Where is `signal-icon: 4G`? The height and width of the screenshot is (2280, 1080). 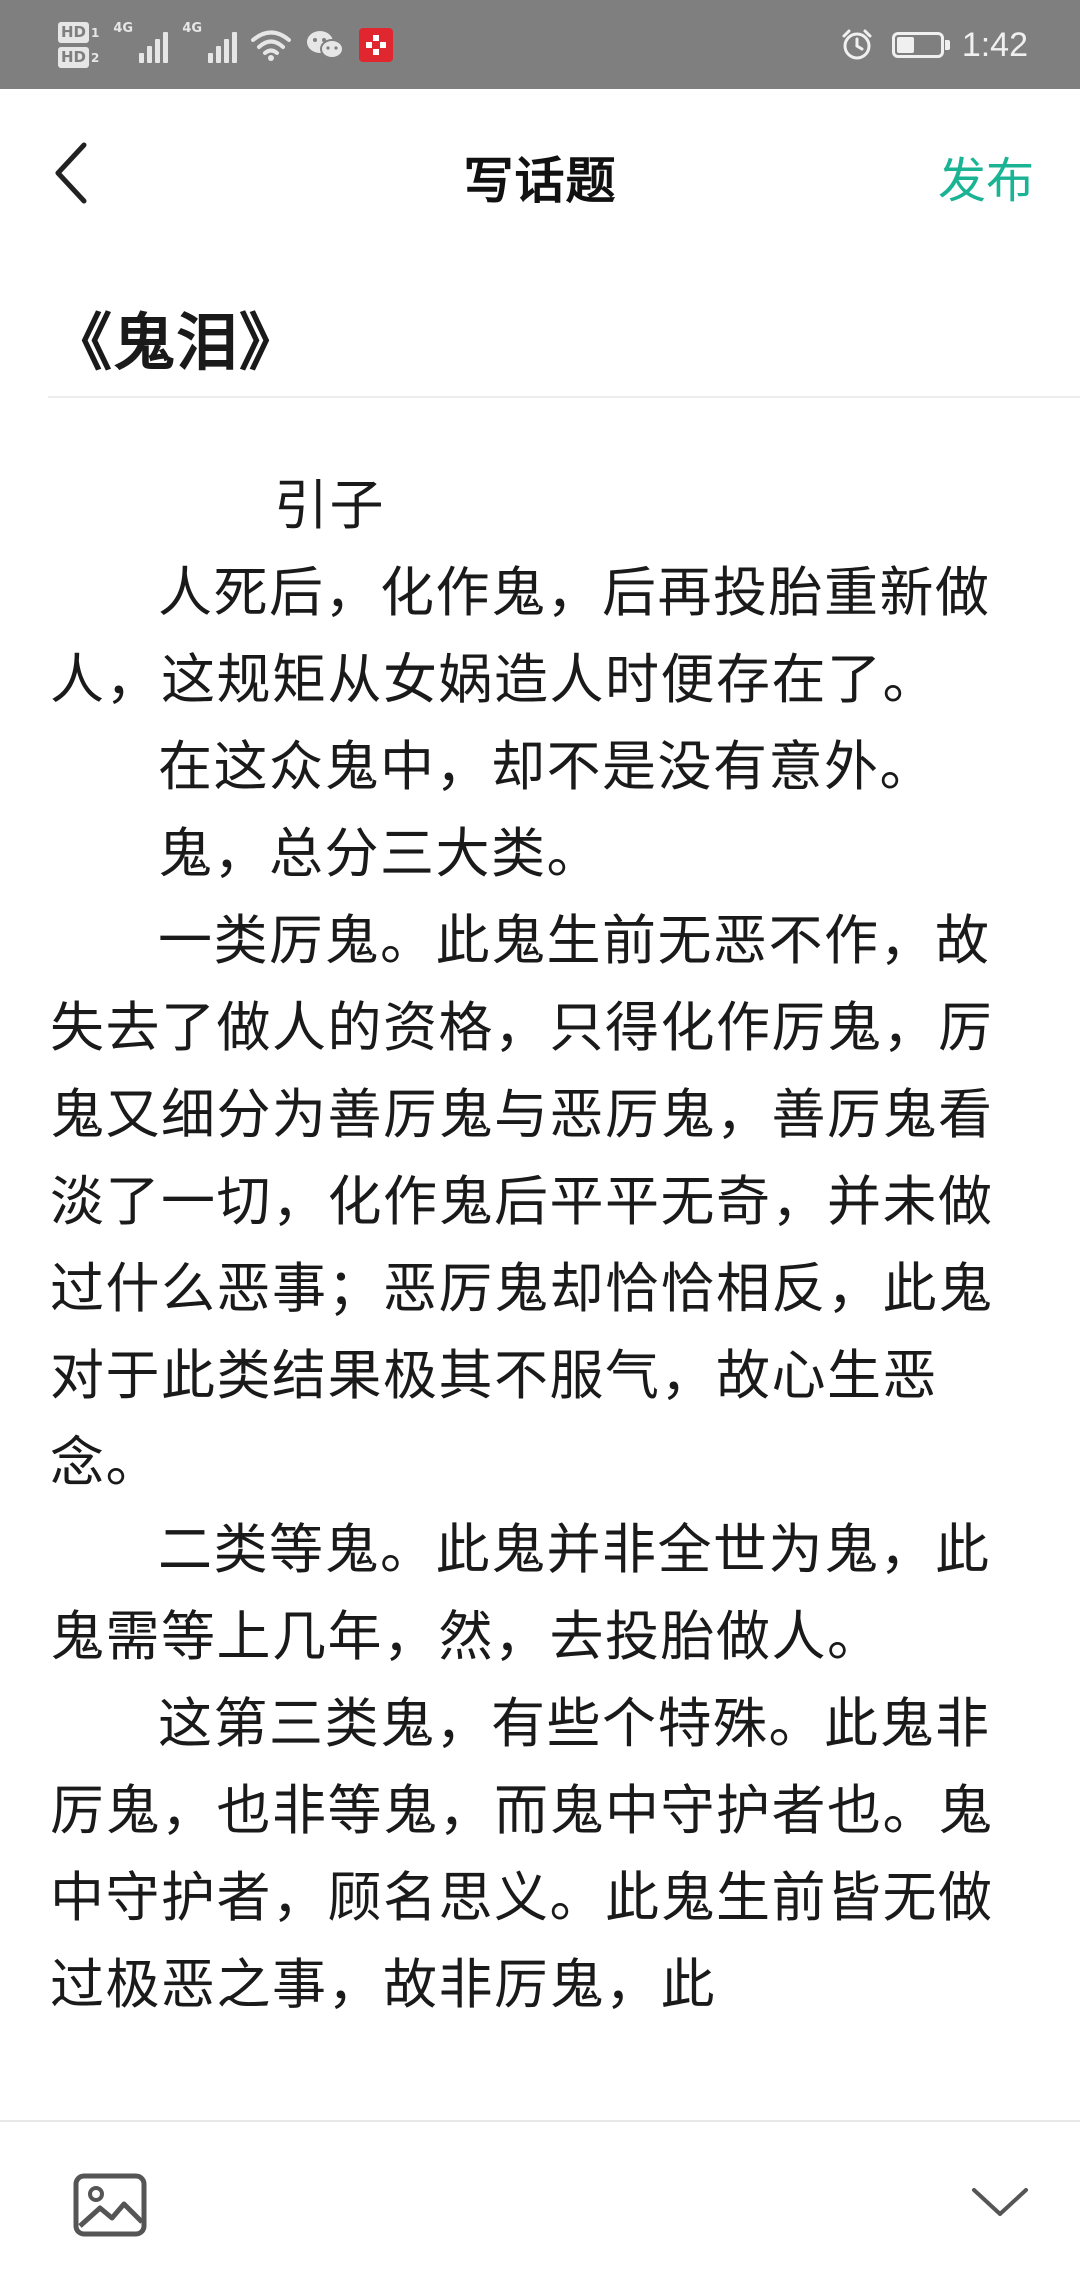 signal-icon: 4G is located at coordinates (141, 42).